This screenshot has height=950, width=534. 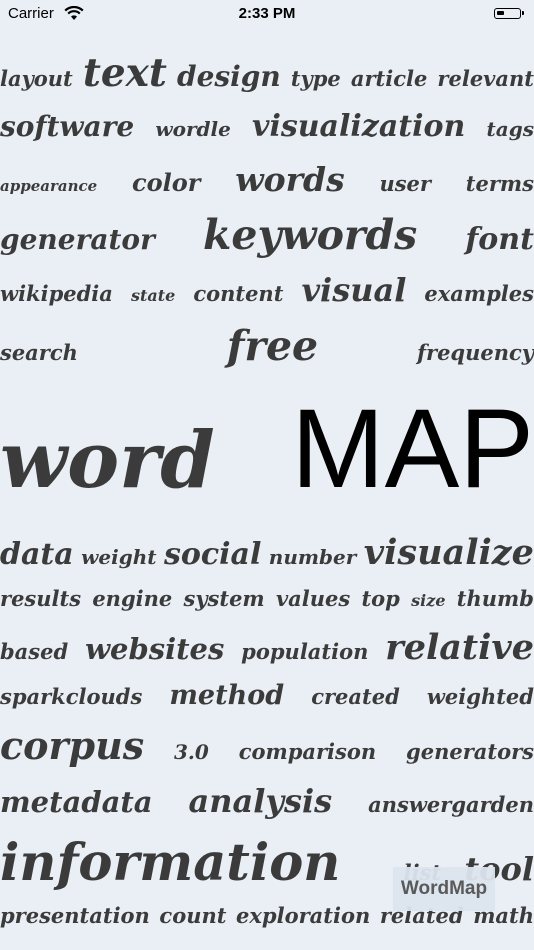 What do you see at coordinates (428, 601) in the screenshot?
I see `word-size: size` at bounding box center [428, 601].